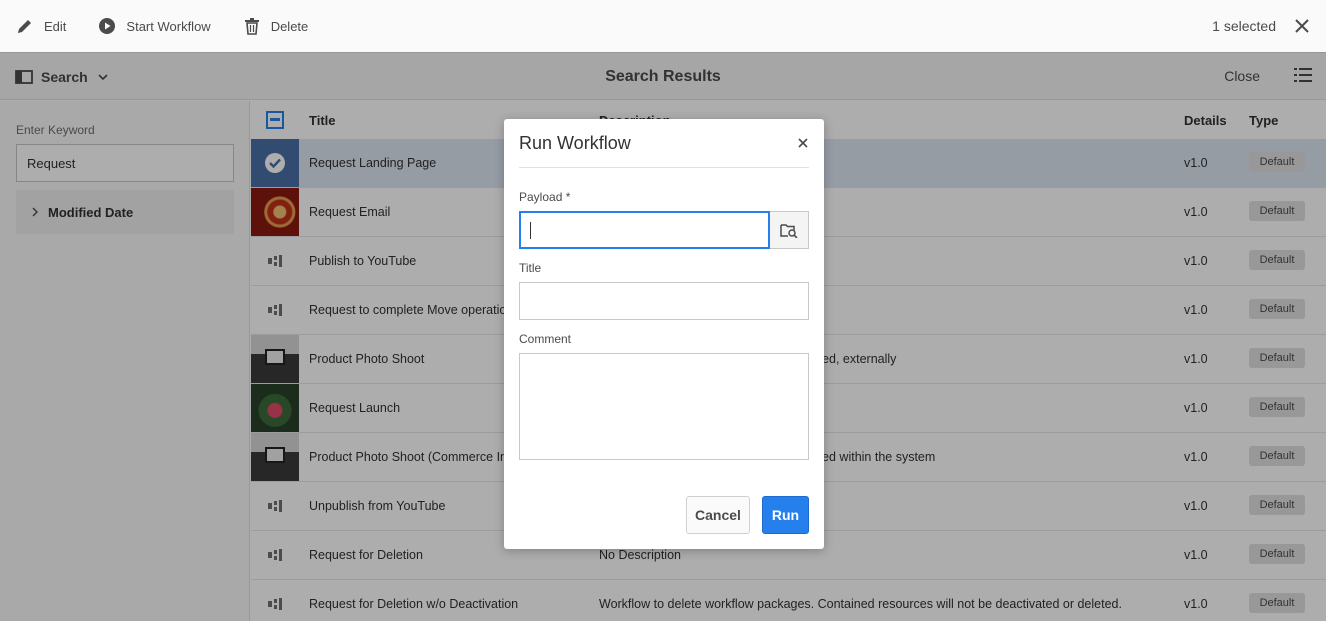 The image size is (1326, 621). What do you see at coordinates (107, 26) in the screenshot?
I see `play-circle-icon` at bounding box center [107, 26].